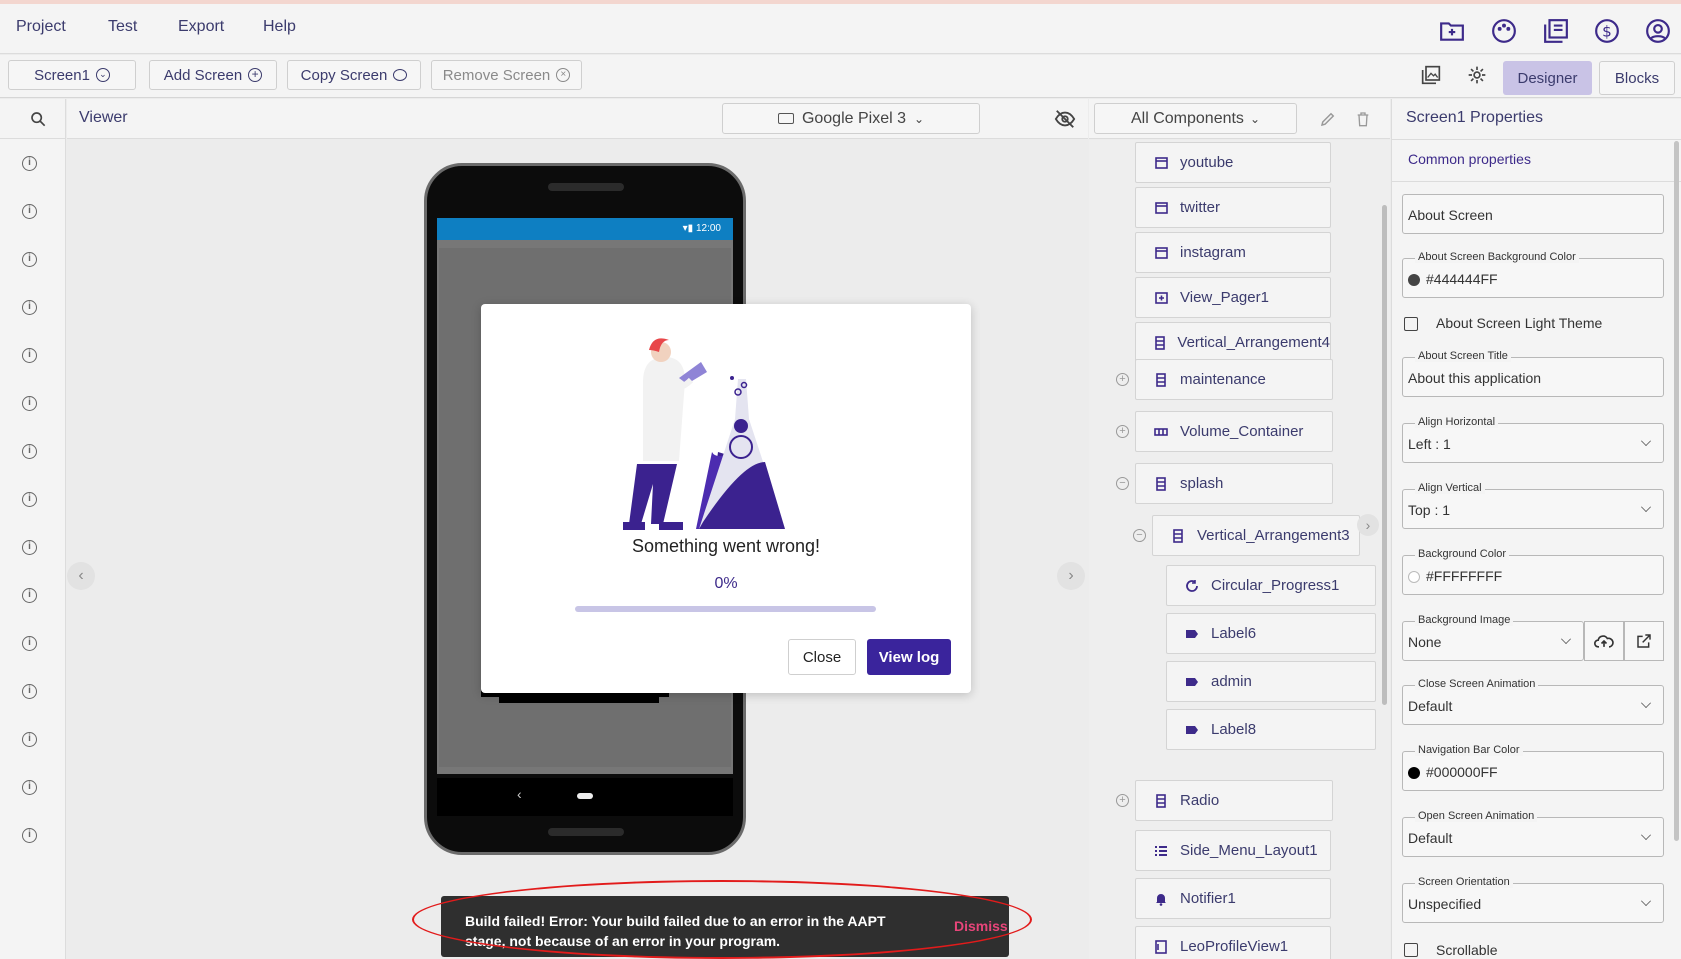 The image size is (1681, 959). Describe the element at coordinates (1363, 119) in the screenshot. I see `delete-icon` at that location.